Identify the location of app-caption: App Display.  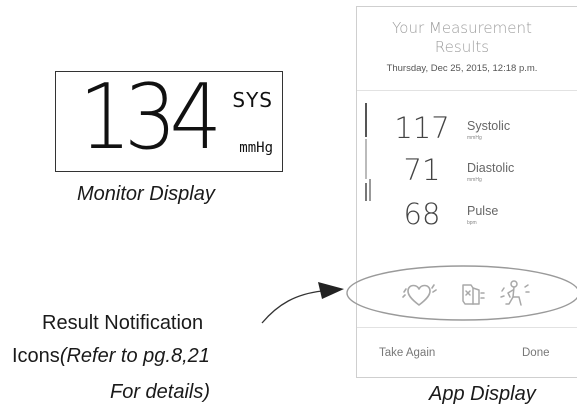
(482, 394).